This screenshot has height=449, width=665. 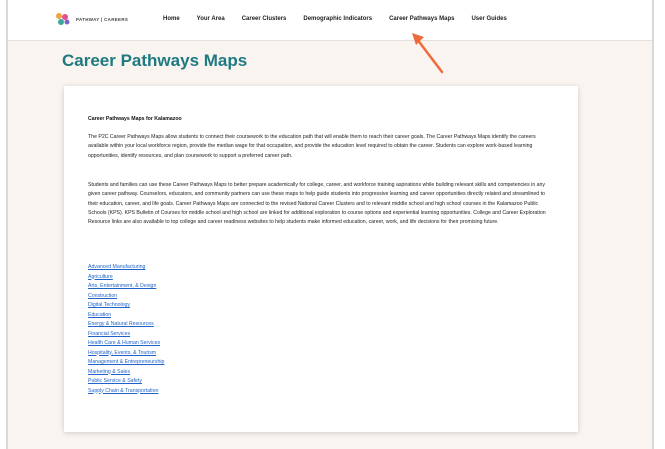 I want to click on nav-career-clusters: Career Clusters, so click(x=264, y=19).